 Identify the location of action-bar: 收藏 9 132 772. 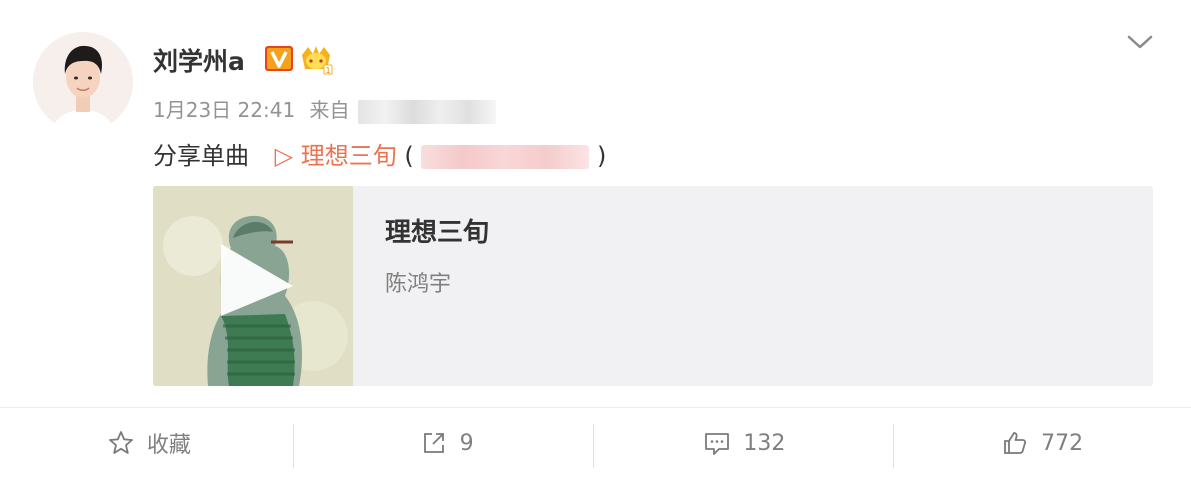
(595, 443).